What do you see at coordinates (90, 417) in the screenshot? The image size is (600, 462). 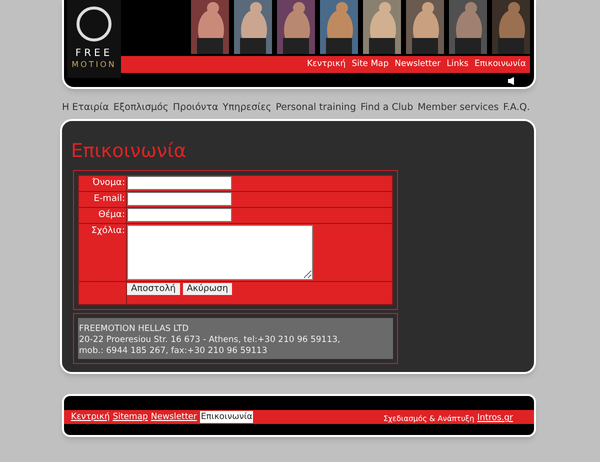 I see `footer-link: Κεντρική` at bounding box center [90, 417].